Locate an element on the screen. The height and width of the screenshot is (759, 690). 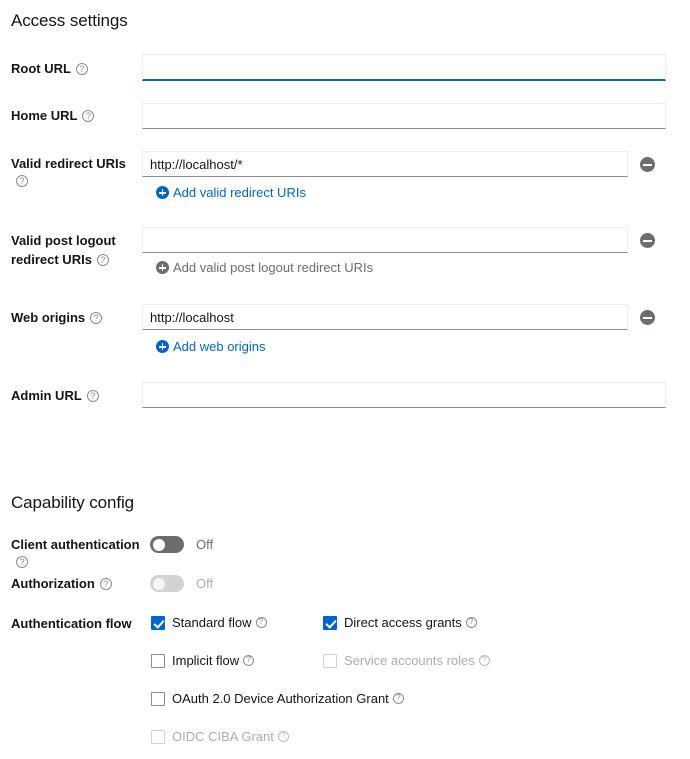
add-valid-post-logout-redirect-uris-label: Add valid post logout redirect URIs is located at coordinates (273, 267).